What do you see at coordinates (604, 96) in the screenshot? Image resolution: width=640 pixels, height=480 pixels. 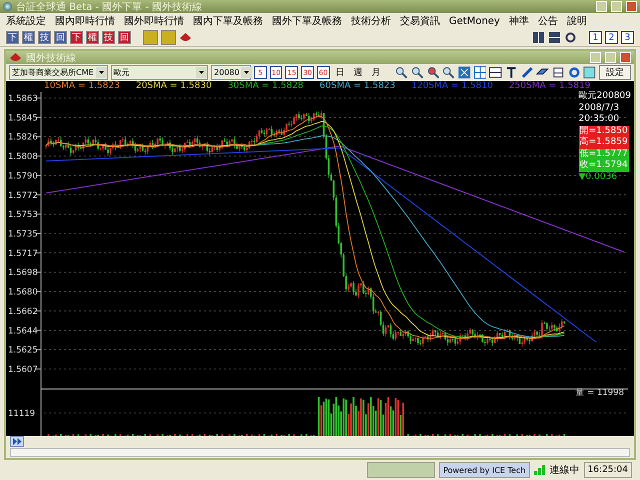 I see `quote-text: 歐元200809` at bounding box center [604, 96].